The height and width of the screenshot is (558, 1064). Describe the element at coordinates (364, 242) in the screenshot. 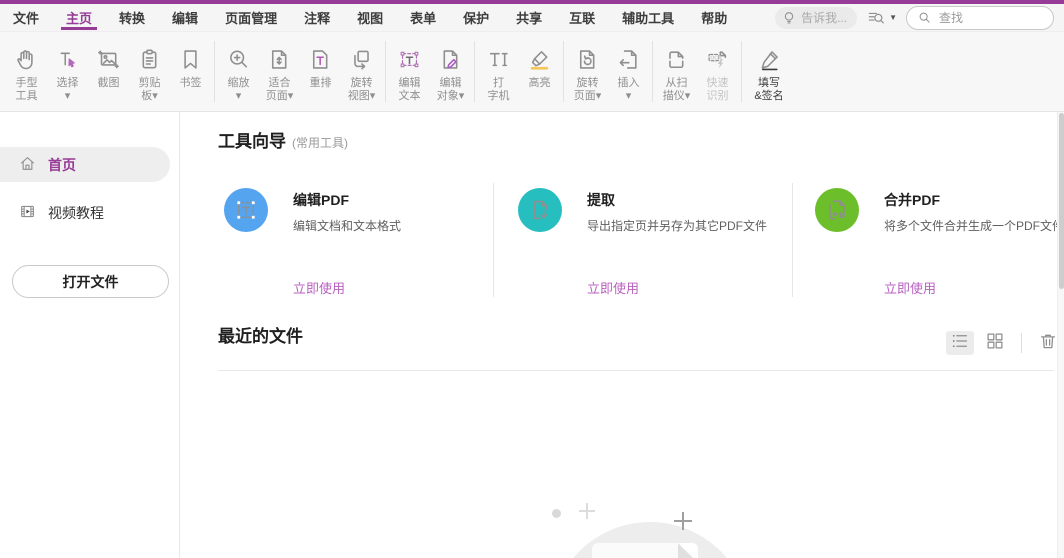

I see `tool-card-edit-pdf: 编辑PDF 编辑文档和文本格式 立即使用` at that location.